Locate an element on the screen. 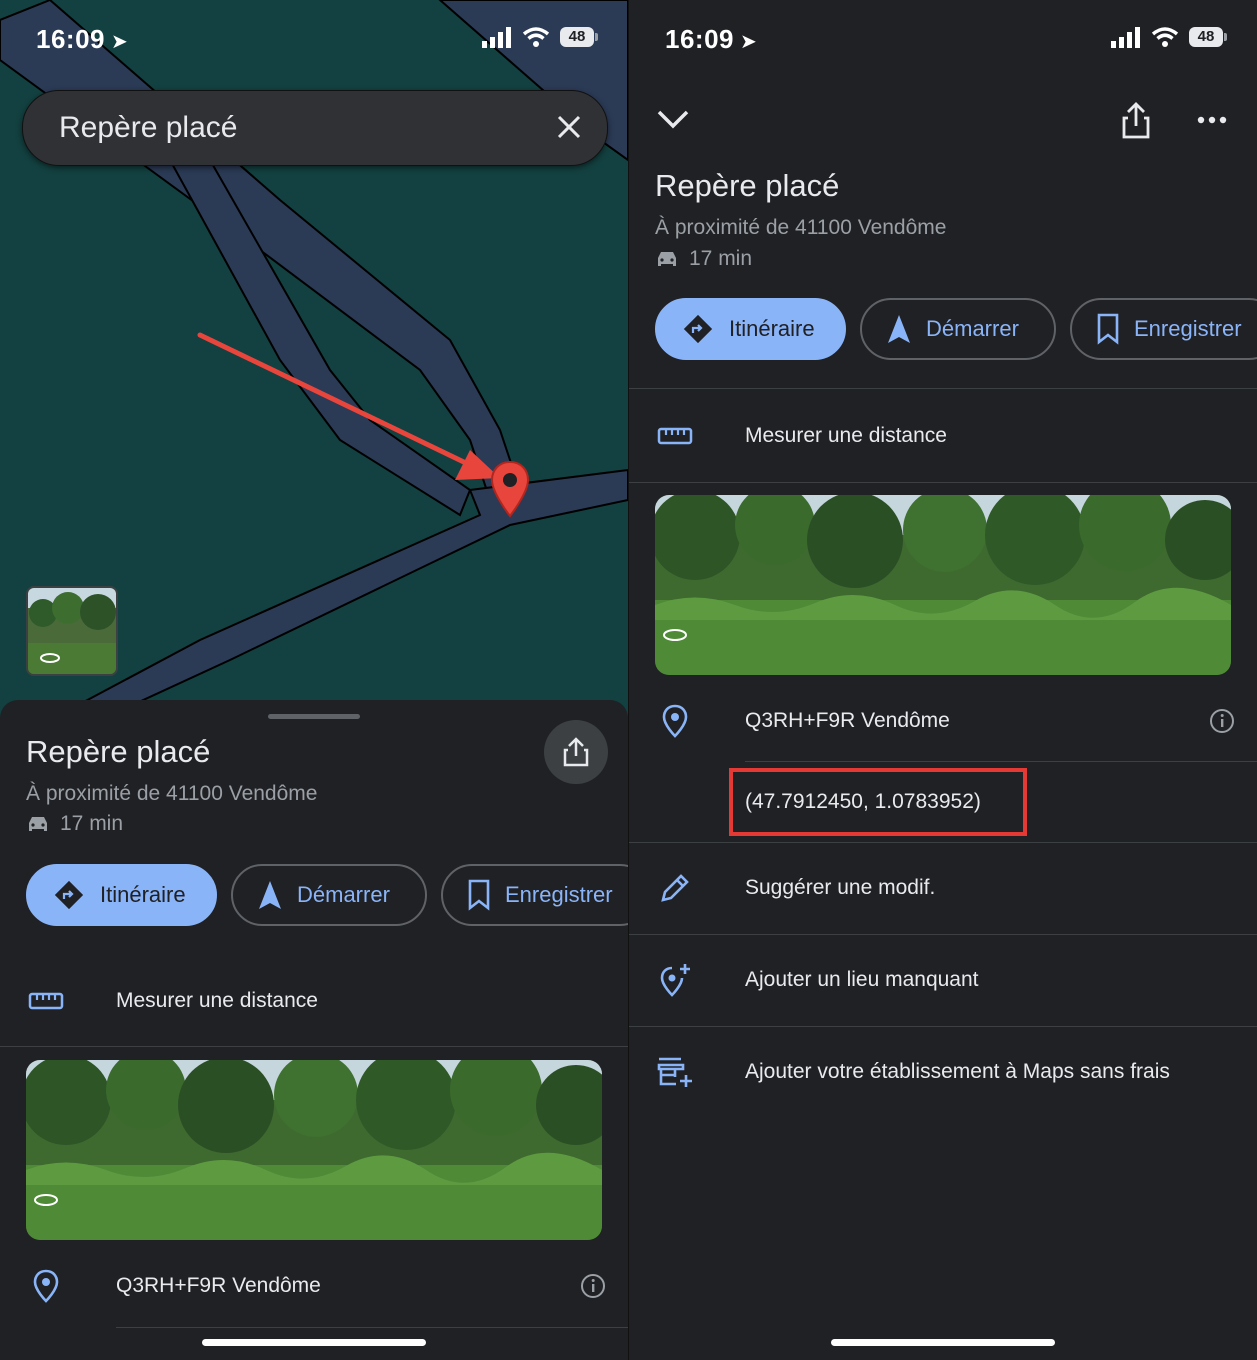 The image size is (1257, 1360). sheet-handle is located at coordinates (314, 716).